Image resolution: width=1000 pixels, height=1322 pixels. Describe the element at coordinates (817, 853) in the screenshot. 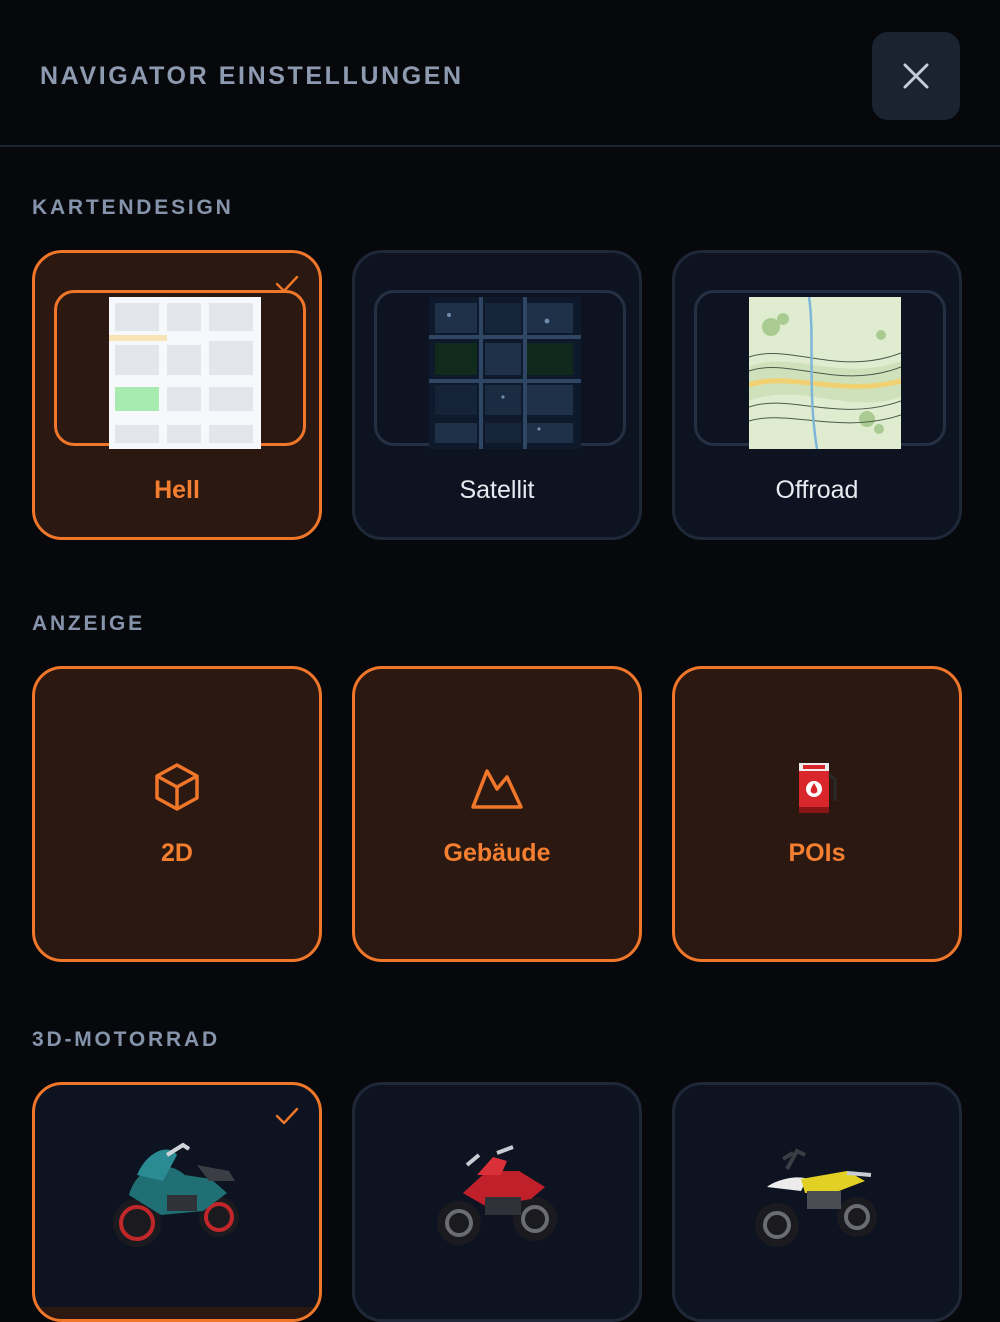

I see `display-option-label: POIs` at that location.